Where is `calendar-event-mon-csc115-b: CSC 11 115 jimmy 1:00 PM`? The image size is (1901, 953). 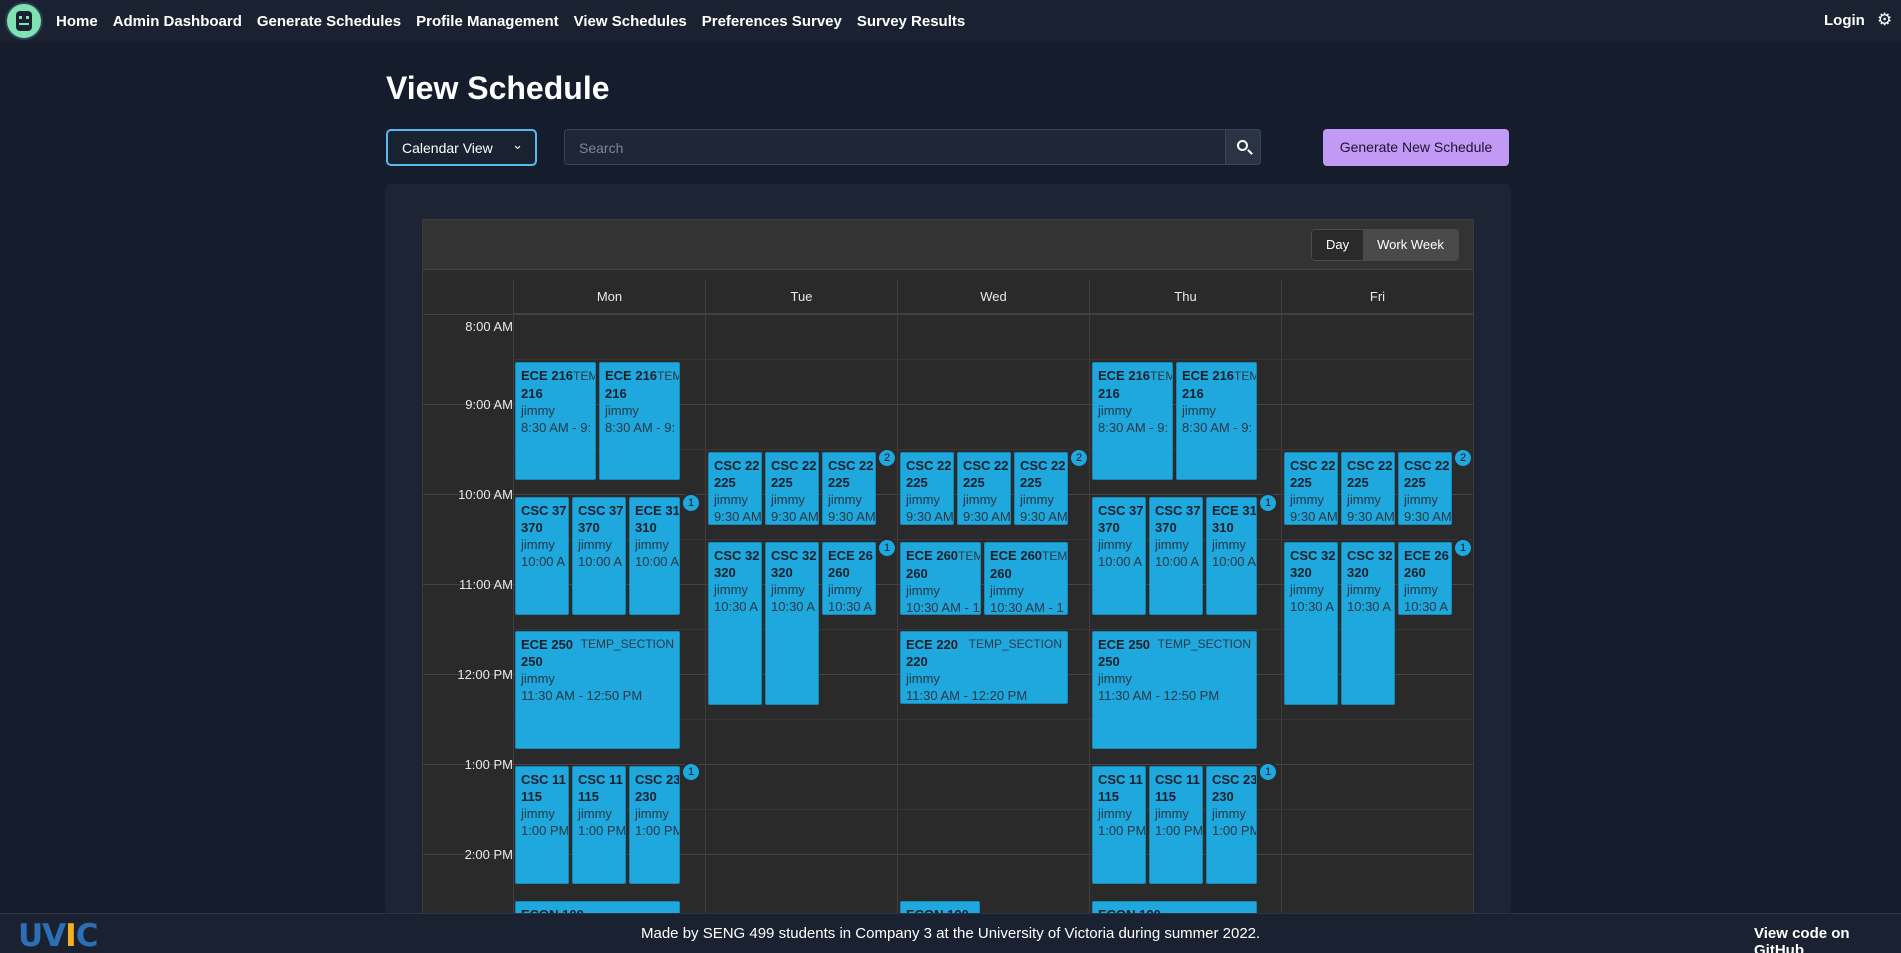
calendar-event-mon-csc115-b: CSC 11 115 jimmy 1:00 PM is located at coordinates (599, 825).